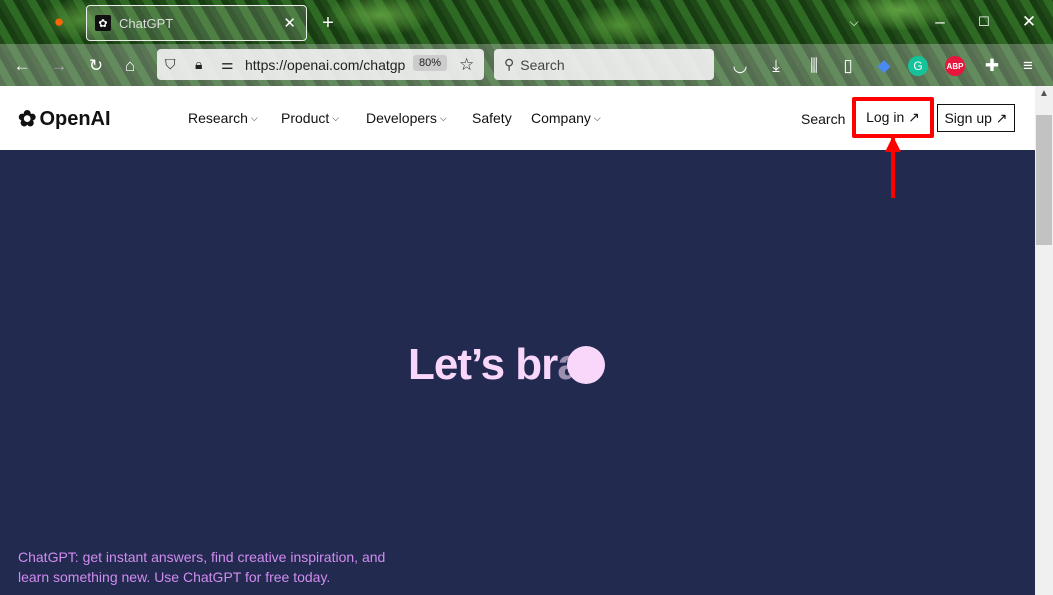  I want to click on shield-icon: ⛉, so click(175, 64).